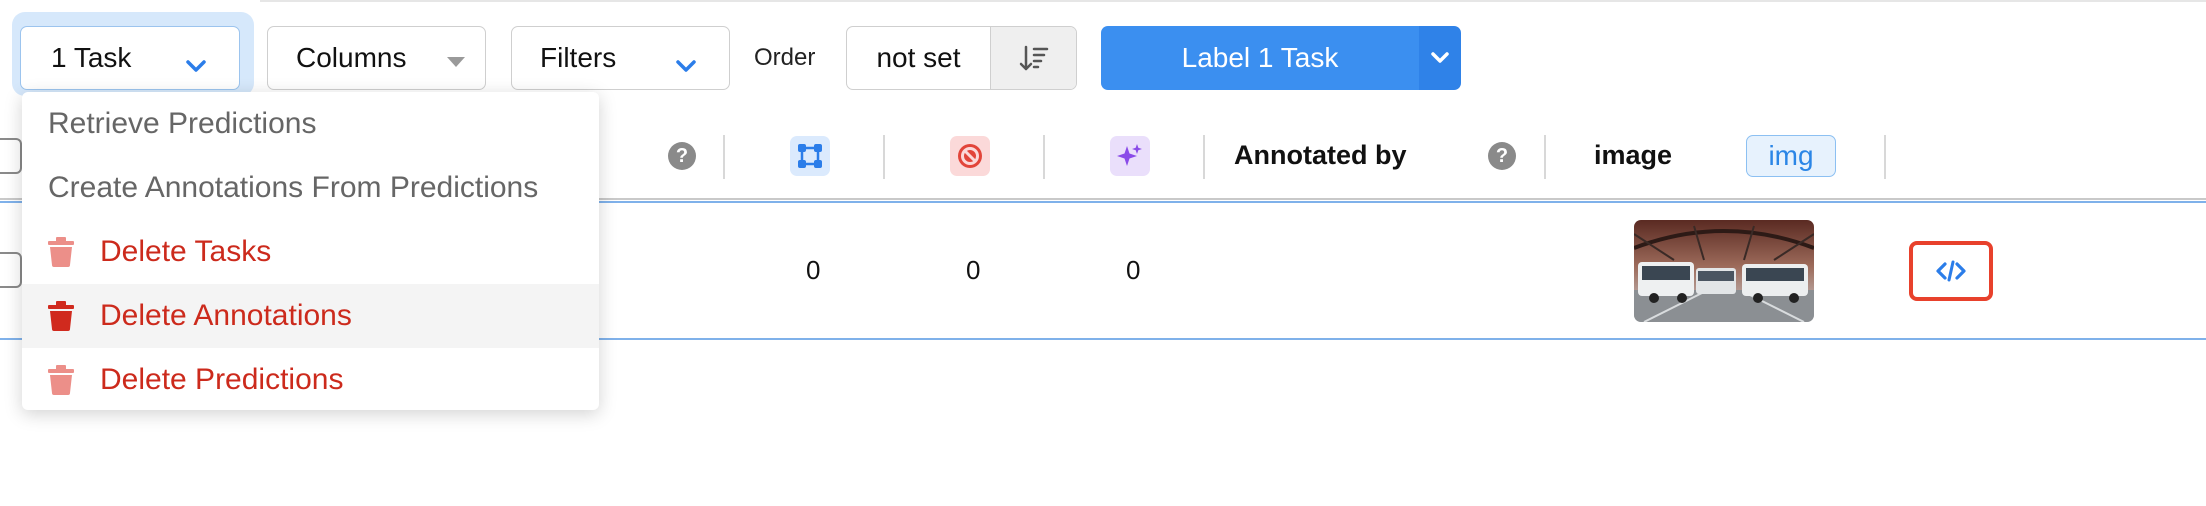 The height and width of the screenshot is (506, 2206). Describe the element at coordinates (1133, 270) in the screenshot. I see `predictions-count: 0` at that location.